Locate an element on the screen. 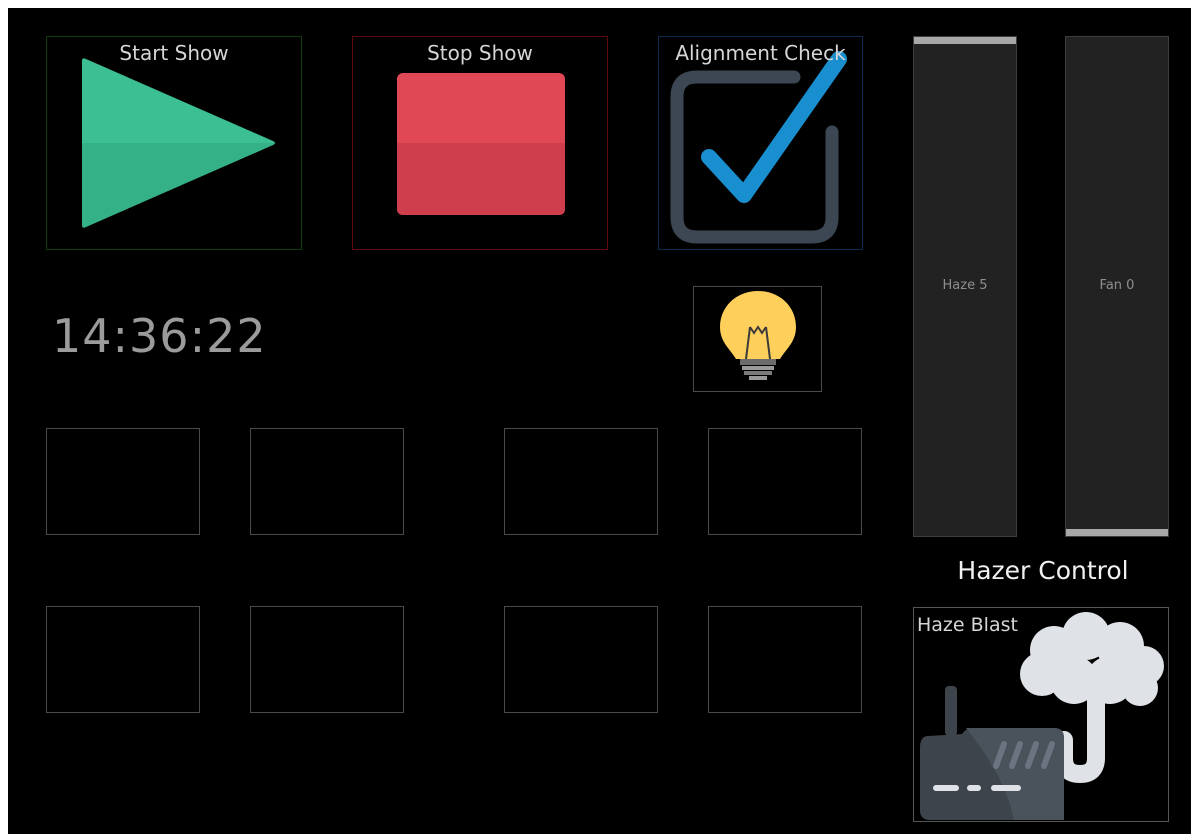 Image resolution: width=1199 pixels, height=834 pixels. start-show-label: Start Show is located at coordinates (174, 53).